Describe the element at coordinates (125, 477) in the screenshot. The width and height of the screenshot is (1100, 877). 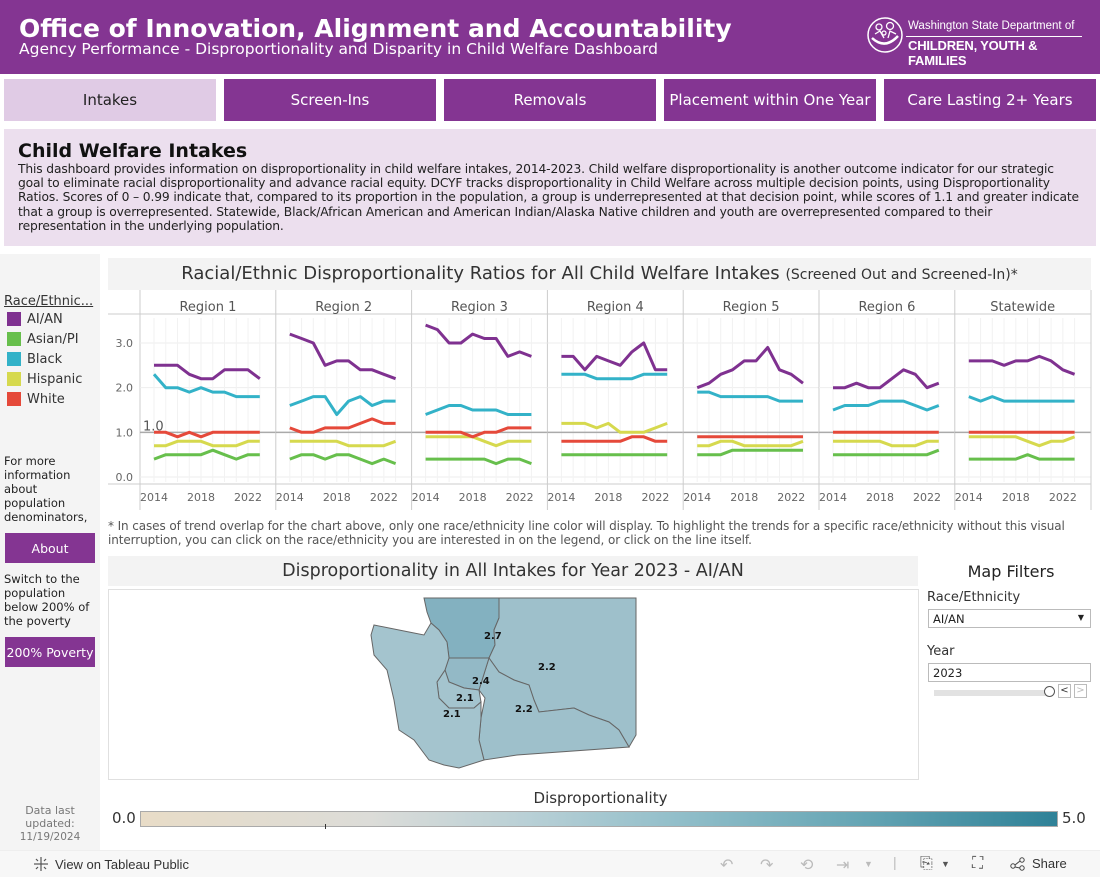
I see `y-tick-label: 0.0` at that location.